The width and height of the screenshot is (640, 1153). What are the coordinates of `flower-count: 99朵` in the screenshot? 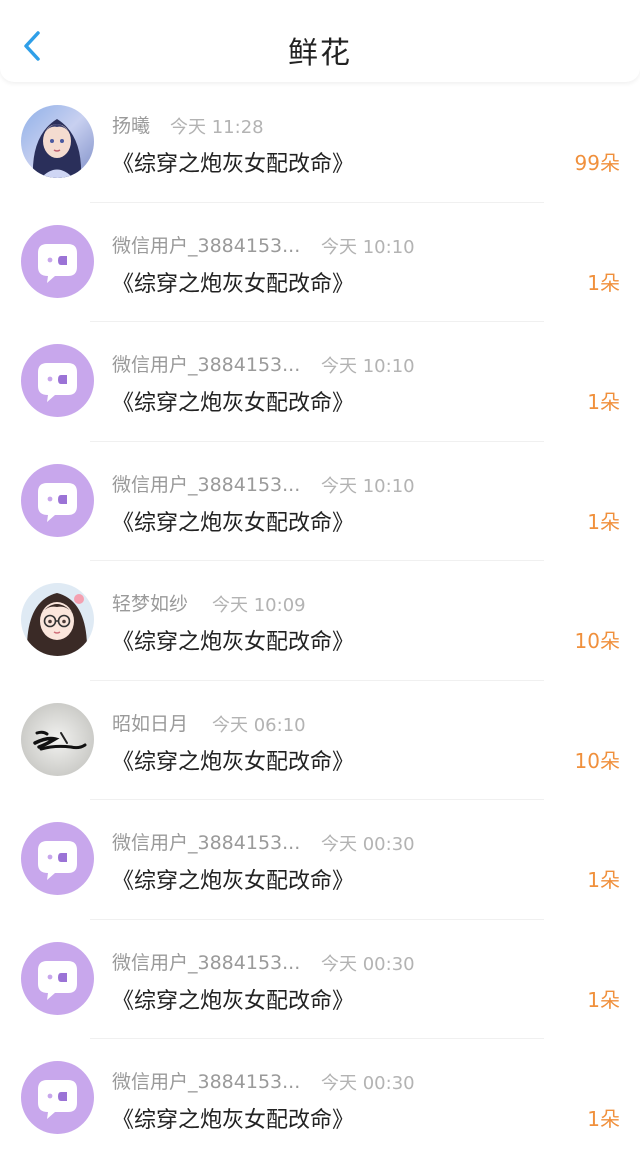 It's located at (597, 163).